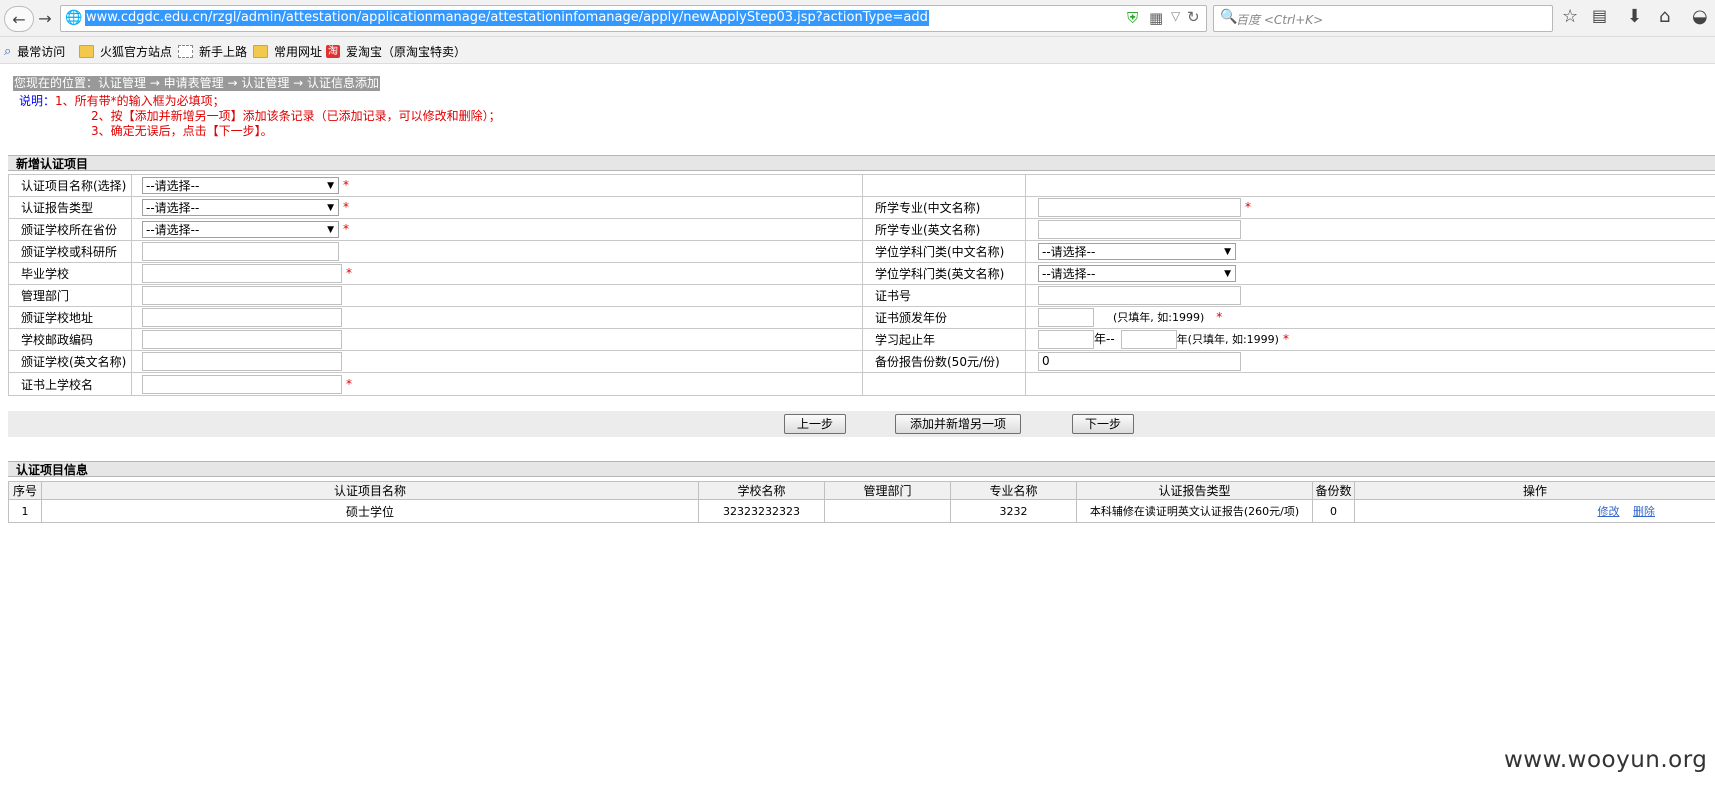 The height and width of the screenshot is (791, 1715). I want to click on cell-issuing-school, so click(497, 251).